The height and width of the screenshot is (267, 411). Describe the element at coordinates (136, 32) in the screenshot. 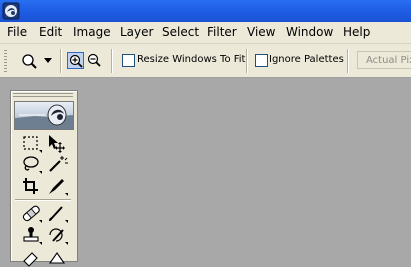

I see `menu-layer: Layer` at that location.